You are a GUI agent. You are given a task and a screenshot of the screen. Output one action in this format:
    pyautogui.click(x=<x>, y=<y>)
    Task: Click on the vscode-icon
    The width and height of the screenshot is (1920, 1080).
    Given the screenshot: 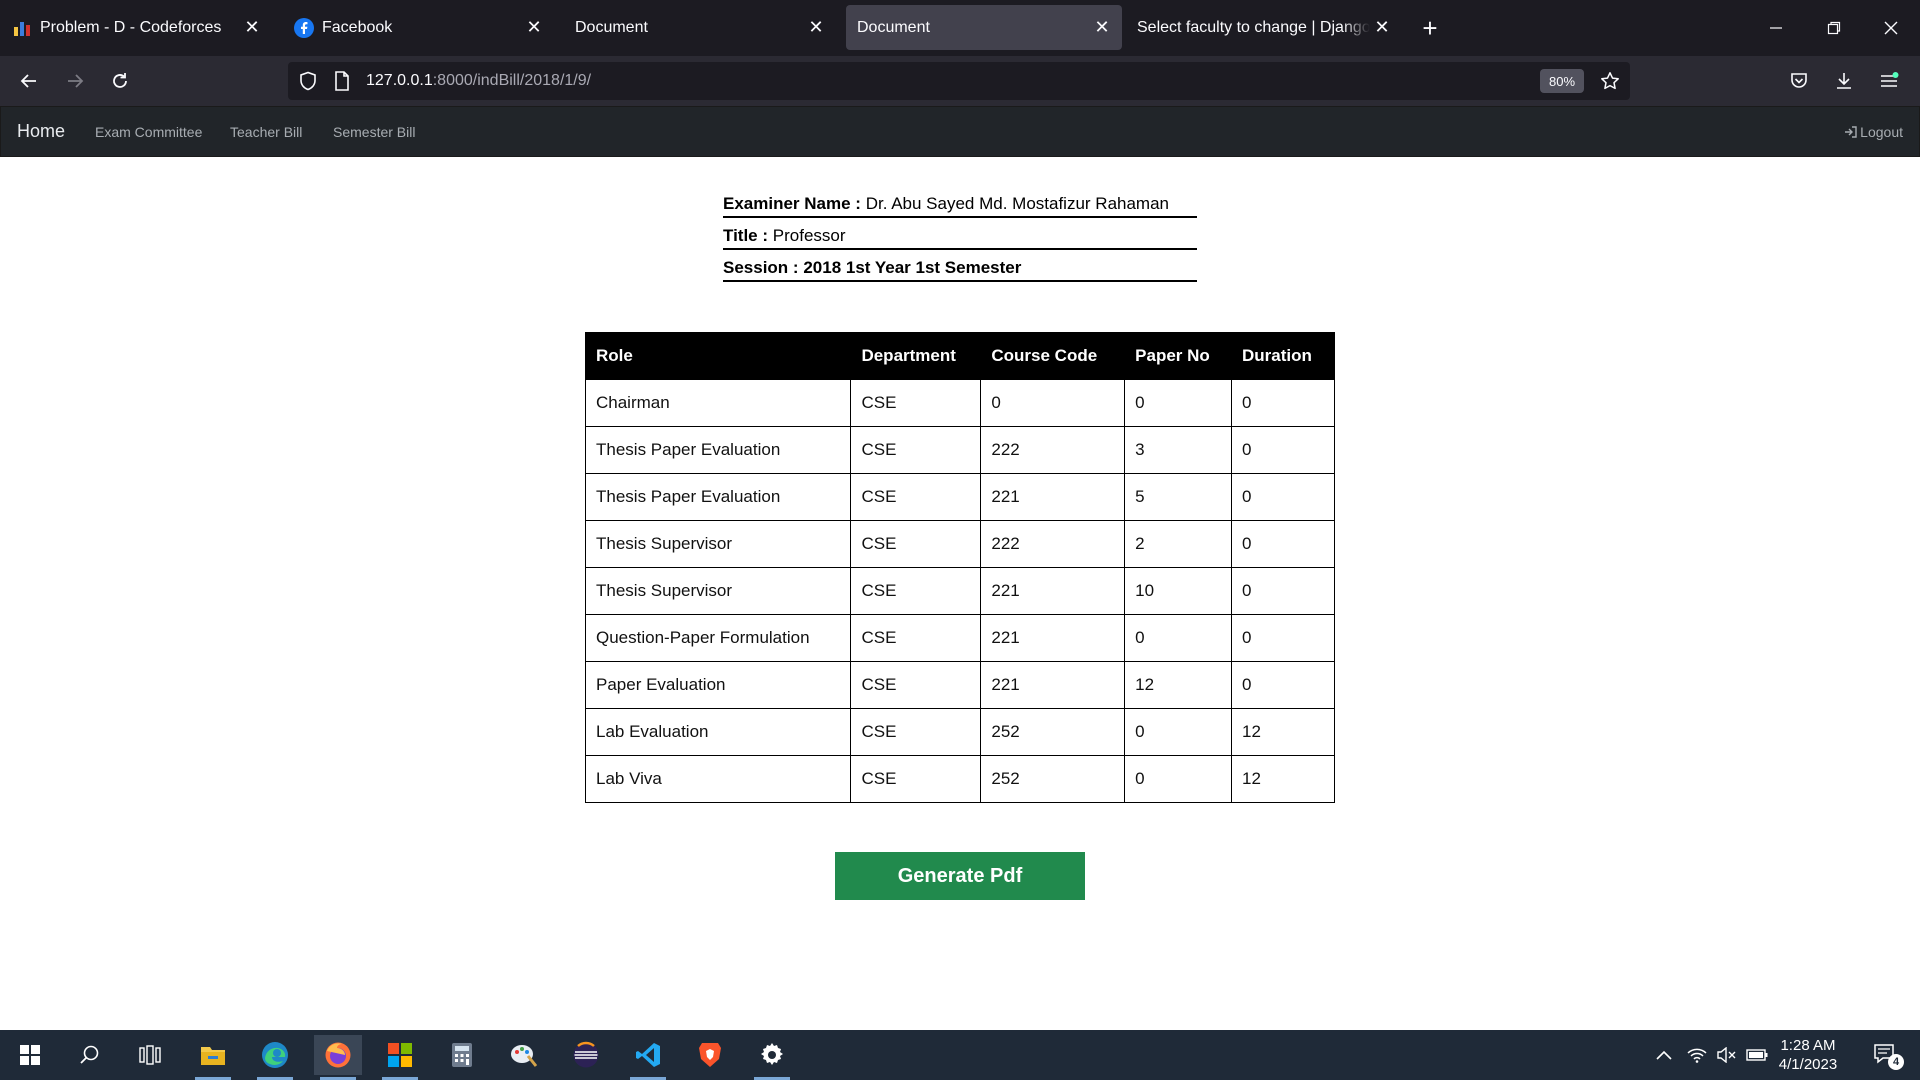 What is the action you would take?
    pyautogui.click(x=648, y=1057)
    